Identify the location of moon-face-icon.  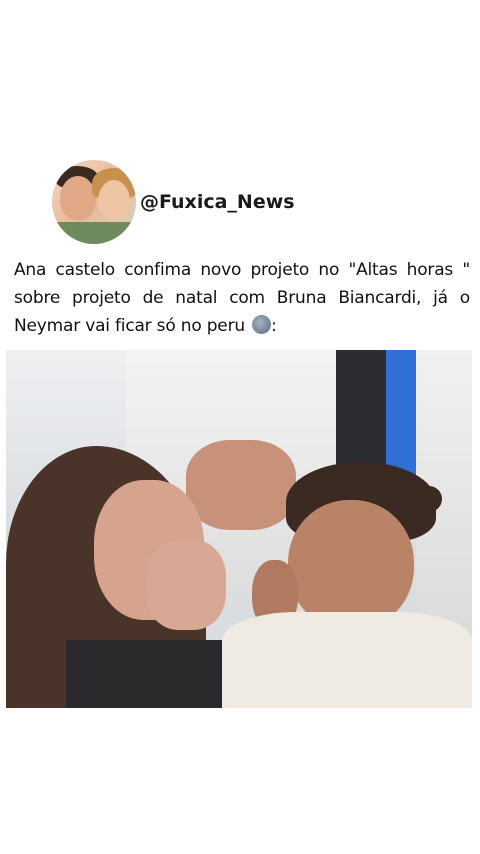
(262, 324).